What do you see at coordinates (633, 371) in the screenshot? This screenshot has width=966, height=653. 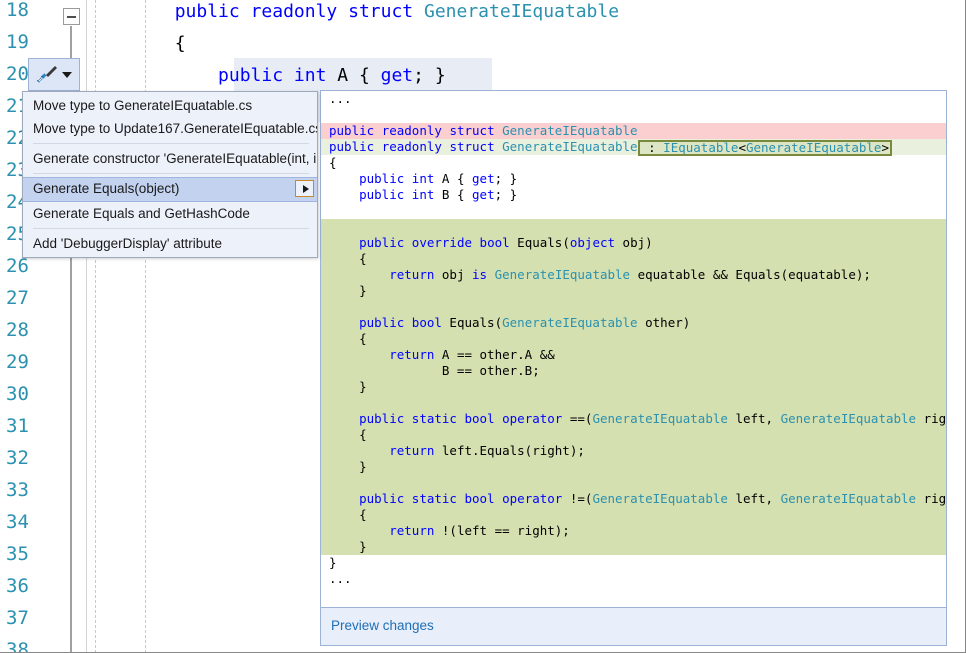 I see `preview-code-line: B == other.B;` at bounding box center [633, 371].